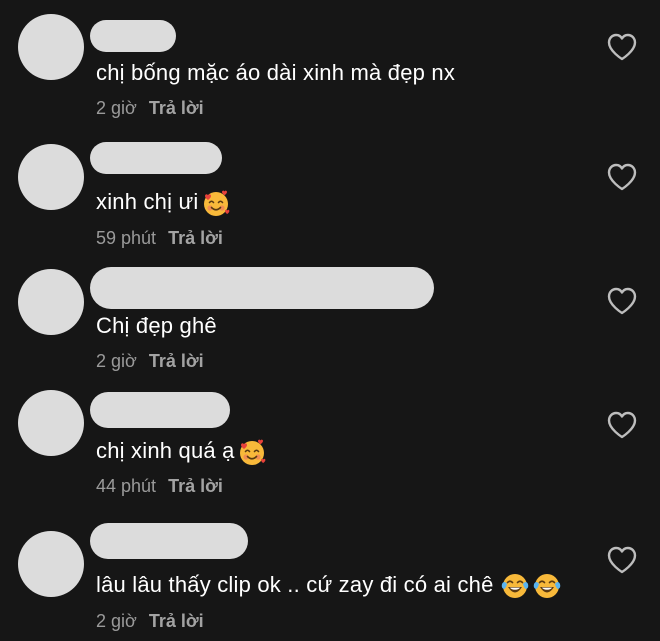 This screenshot has height=641, width=660. What do you see at coordinates (159, 486) in the screenshot?
I see `comment-meta: 44 phút Trả lời` at bounding box center [159, 486].